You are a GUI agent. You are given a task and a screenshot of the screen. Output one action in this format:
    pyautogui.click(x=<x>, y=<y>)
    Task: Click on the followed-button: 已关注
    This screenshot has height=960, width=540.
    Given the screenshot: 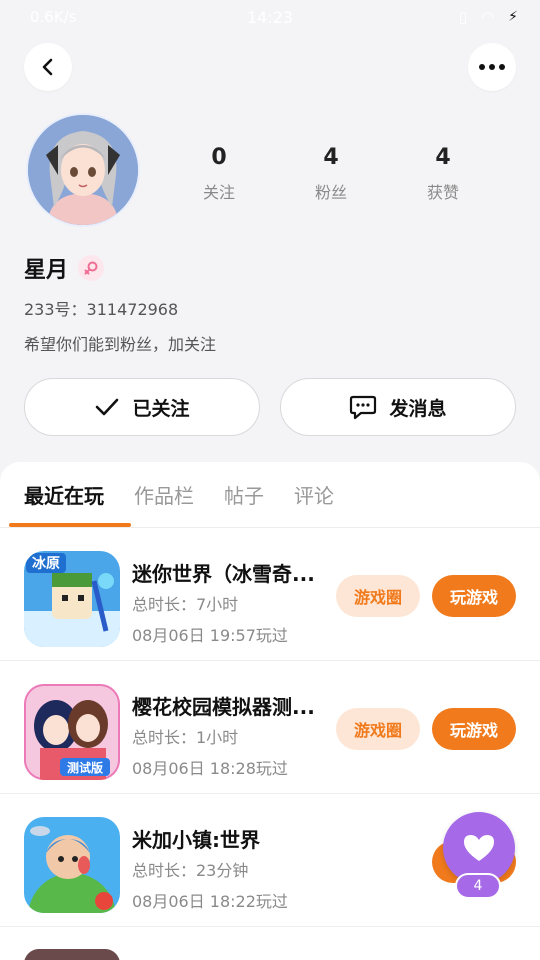 What is the action you would take?
    pyautogui.click(x=142, y=407)
    